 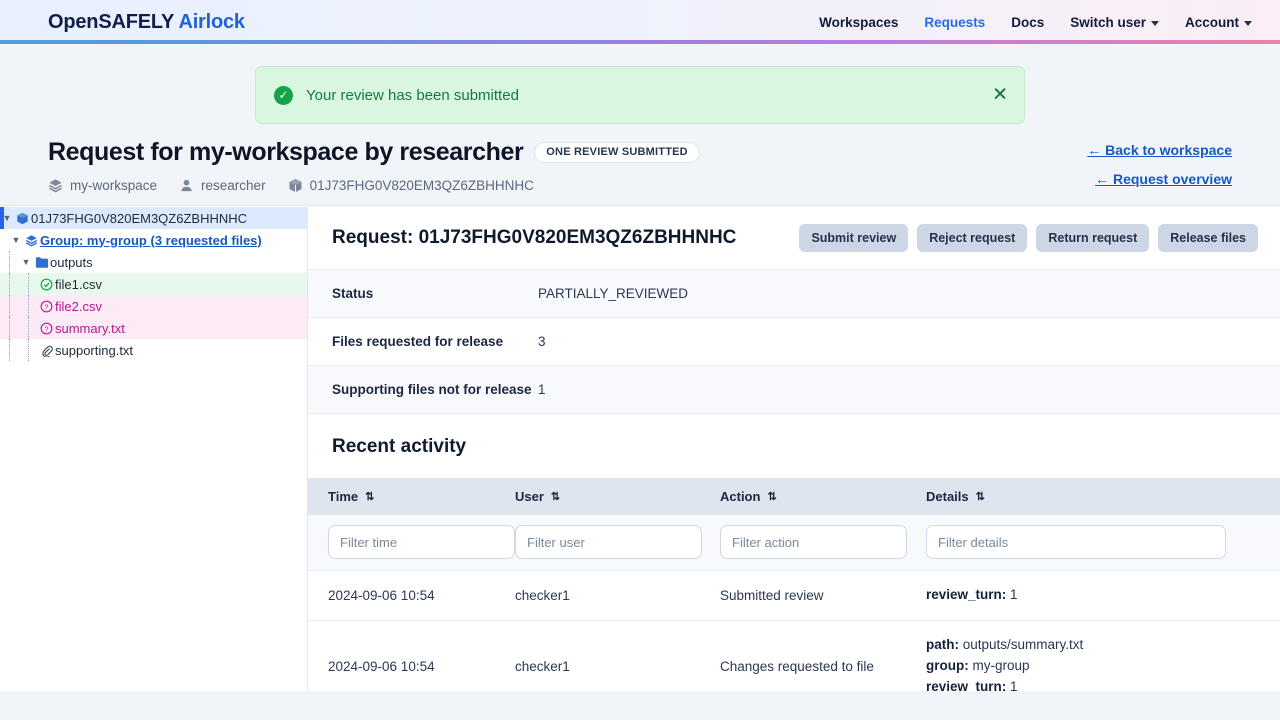 I want to click on page-title: Request for my-workspace by researcher, so click(x=286, y=152).